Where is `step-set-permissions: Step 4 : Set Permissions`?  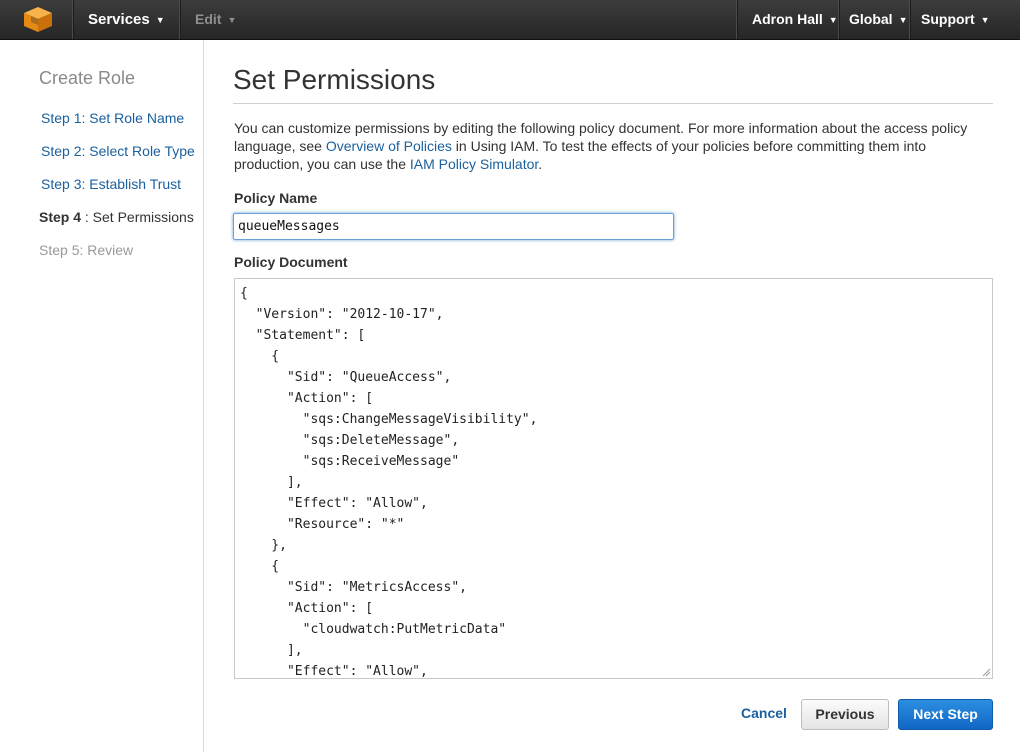
step-set-permissions: Step 4 : Set Permissions is located at coordinates (116, 217).